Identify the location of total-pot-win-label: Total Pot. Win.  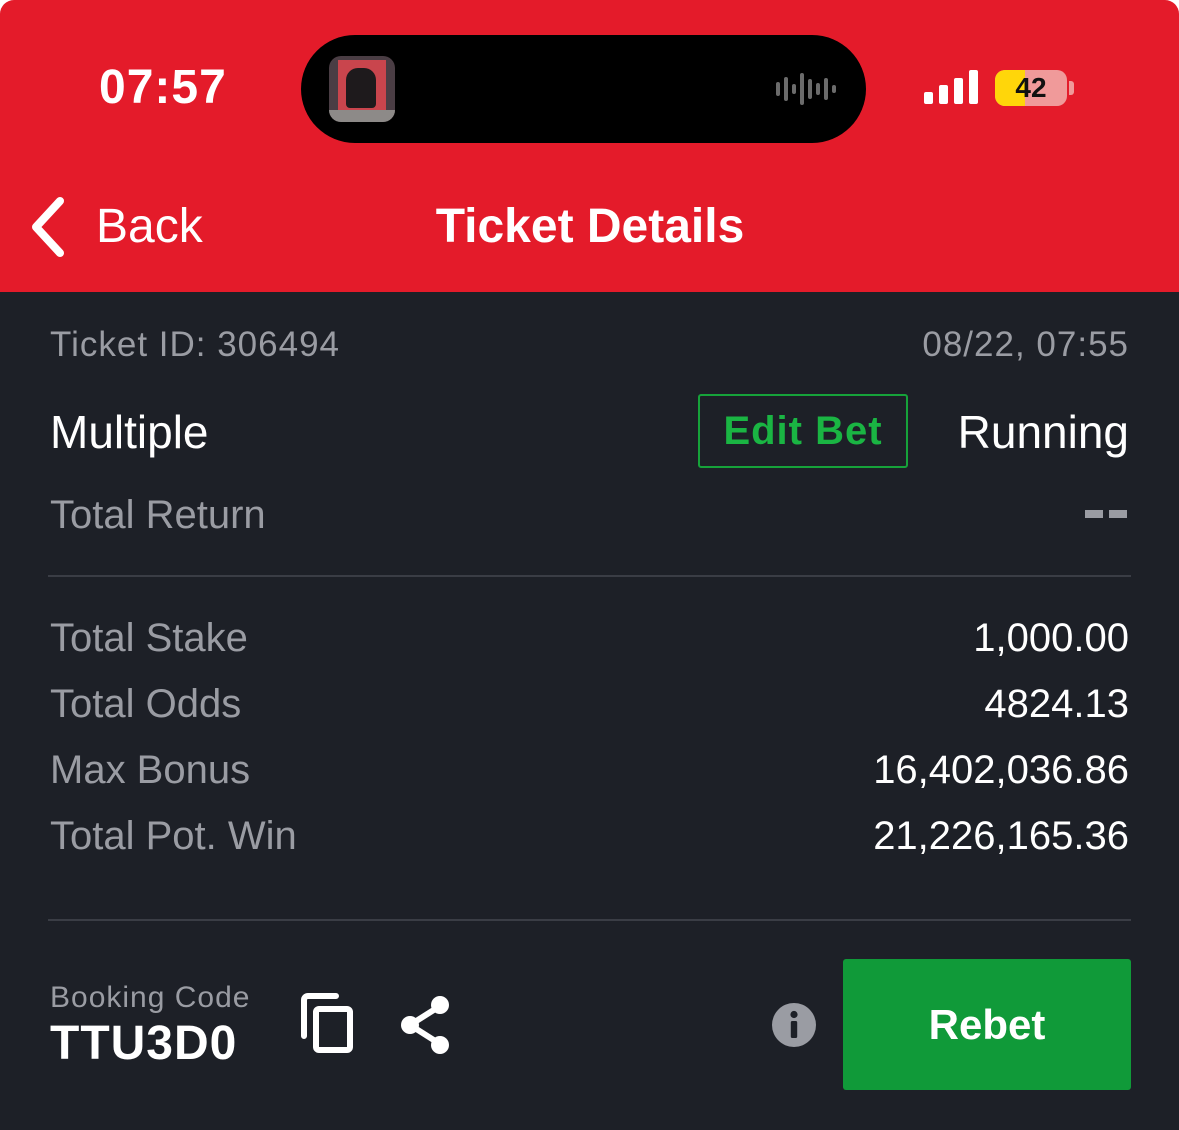
(173, 836).